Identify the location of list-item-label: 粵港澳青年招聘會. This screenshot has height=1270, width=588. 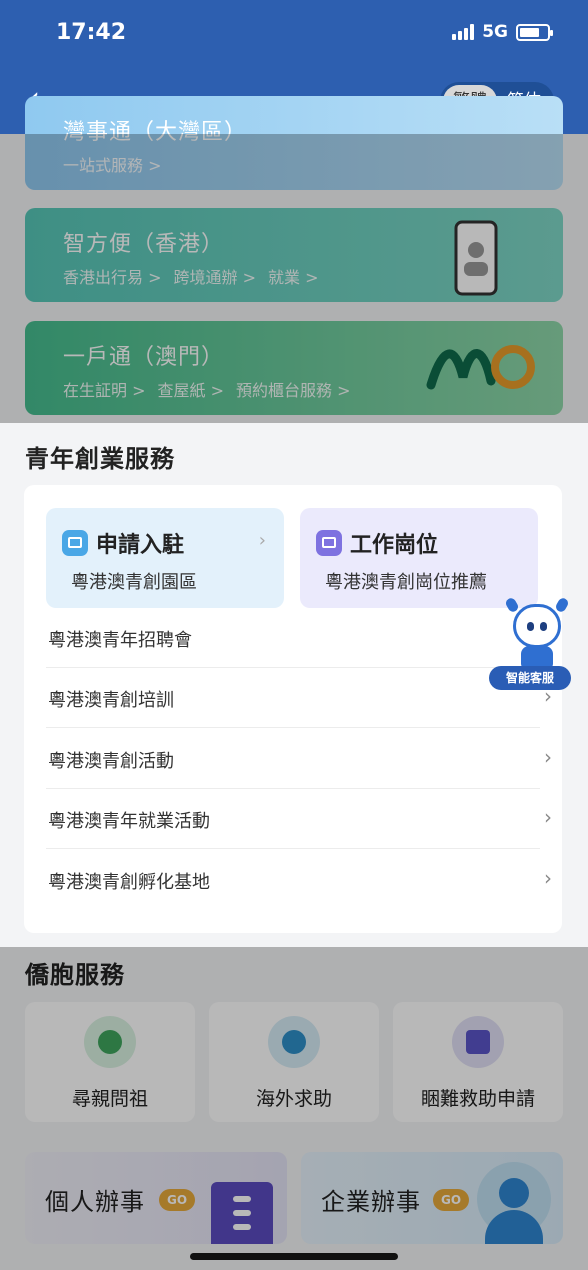
(120, 640).